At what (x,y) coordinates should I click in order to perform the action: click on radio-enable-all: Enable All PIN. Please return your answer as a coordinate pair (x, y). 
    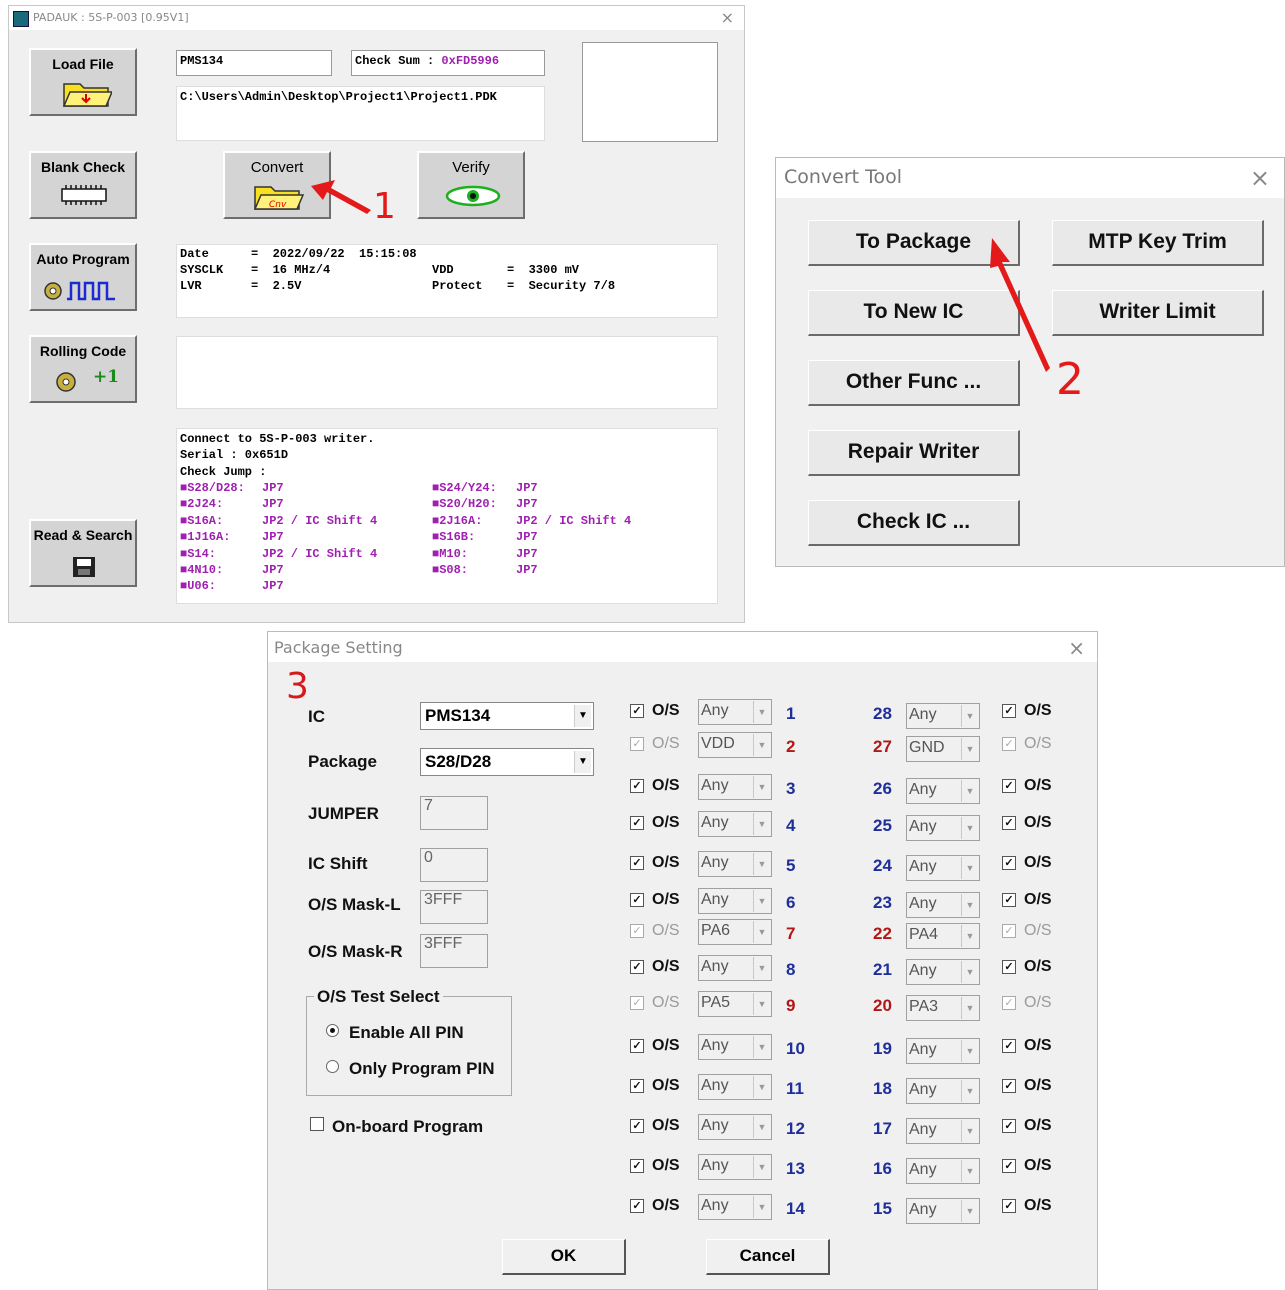
    Looking at the image, I should click on (395, 1033).